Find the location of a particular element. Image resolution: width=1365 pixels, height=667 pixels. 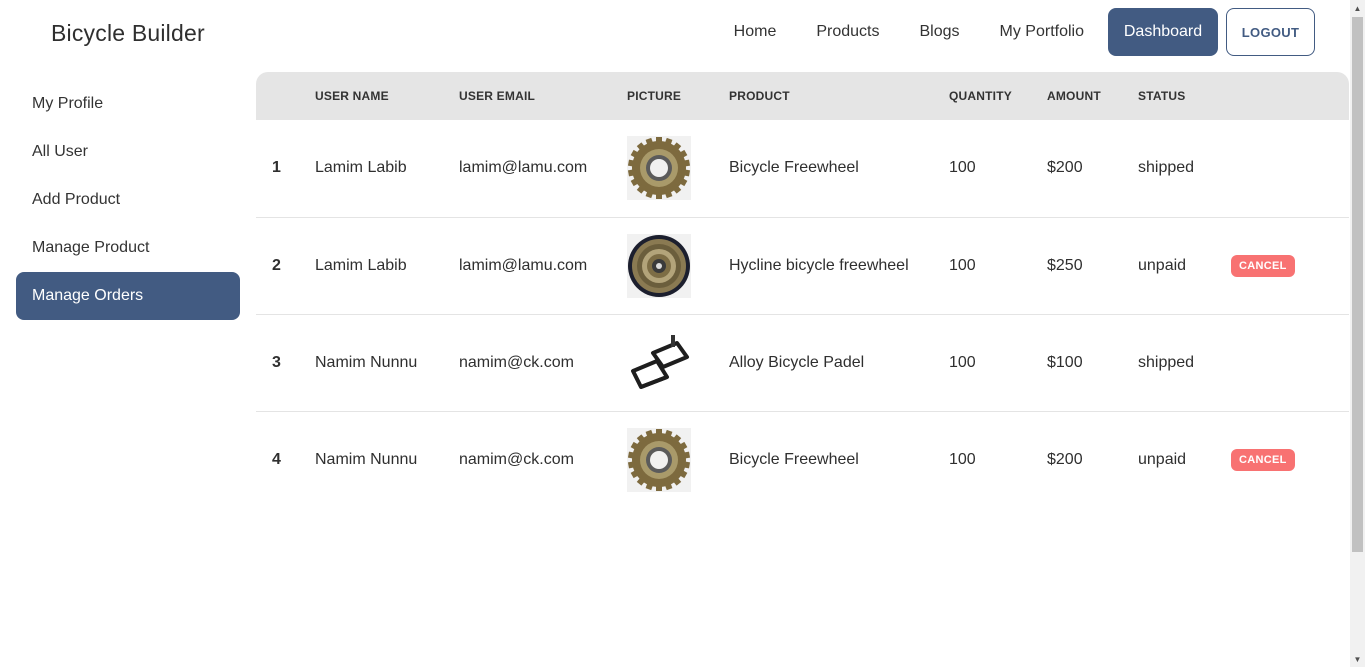

header-user-email: USER EMAIL is located at coordinates (497, 96).